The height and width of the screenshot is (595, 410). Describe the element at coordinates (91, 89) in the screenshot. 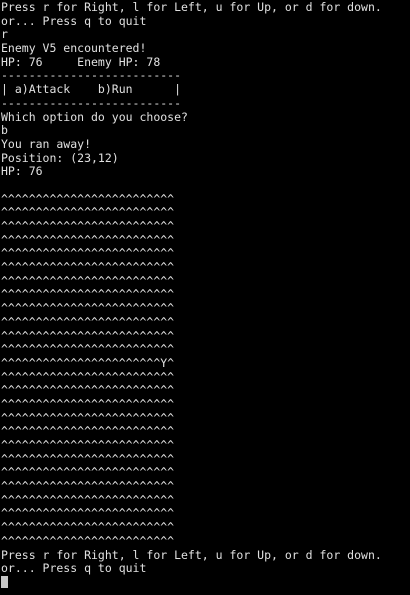

I see `terminal-line: | a)Attack b)Run |` at that location.